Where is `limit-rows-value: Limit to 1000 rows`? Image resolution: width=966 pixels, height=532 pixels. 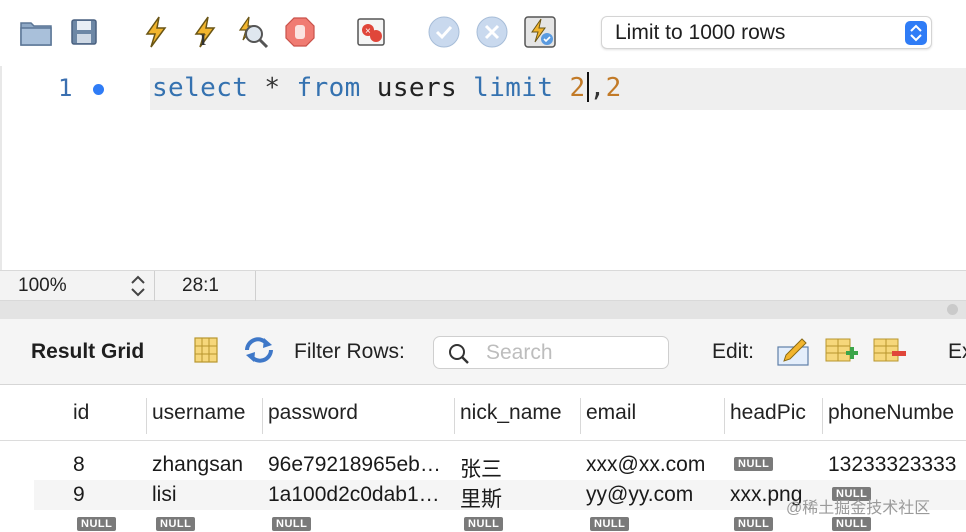 limit-rows-value: Limit to 1000 rows is located at coordinates (700, 32).